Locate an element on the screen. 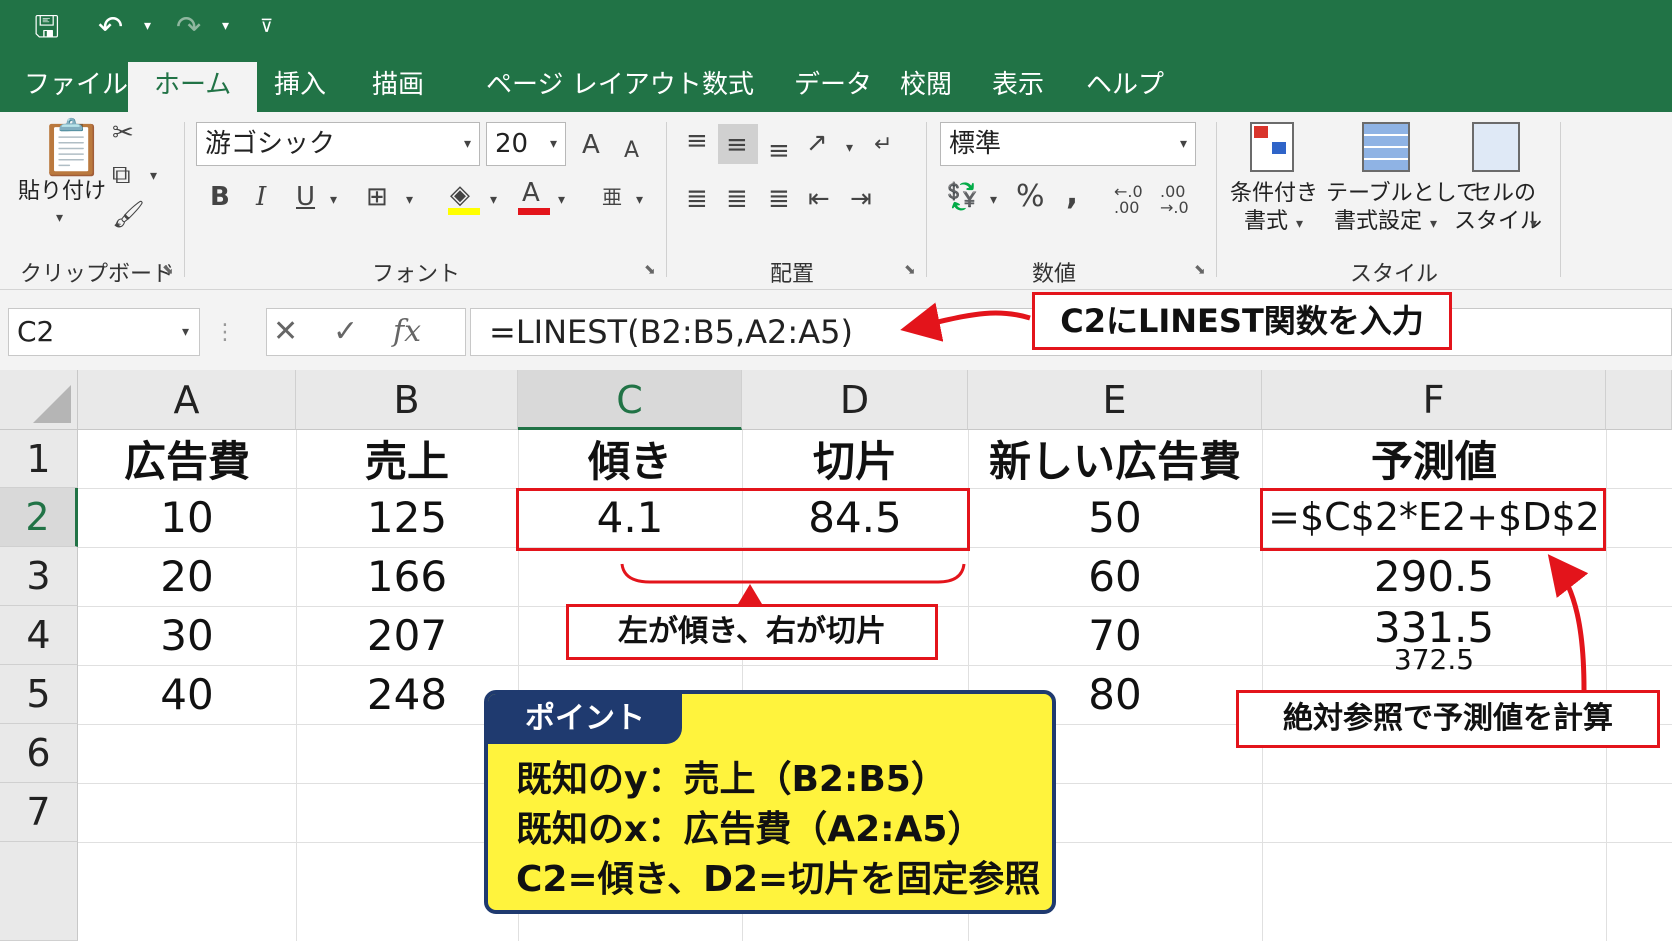 Image resolution: width=1672 pixels, height=941 pixels. orientation-dropdown-icon: ▾ is located at coordinates (849, 148).